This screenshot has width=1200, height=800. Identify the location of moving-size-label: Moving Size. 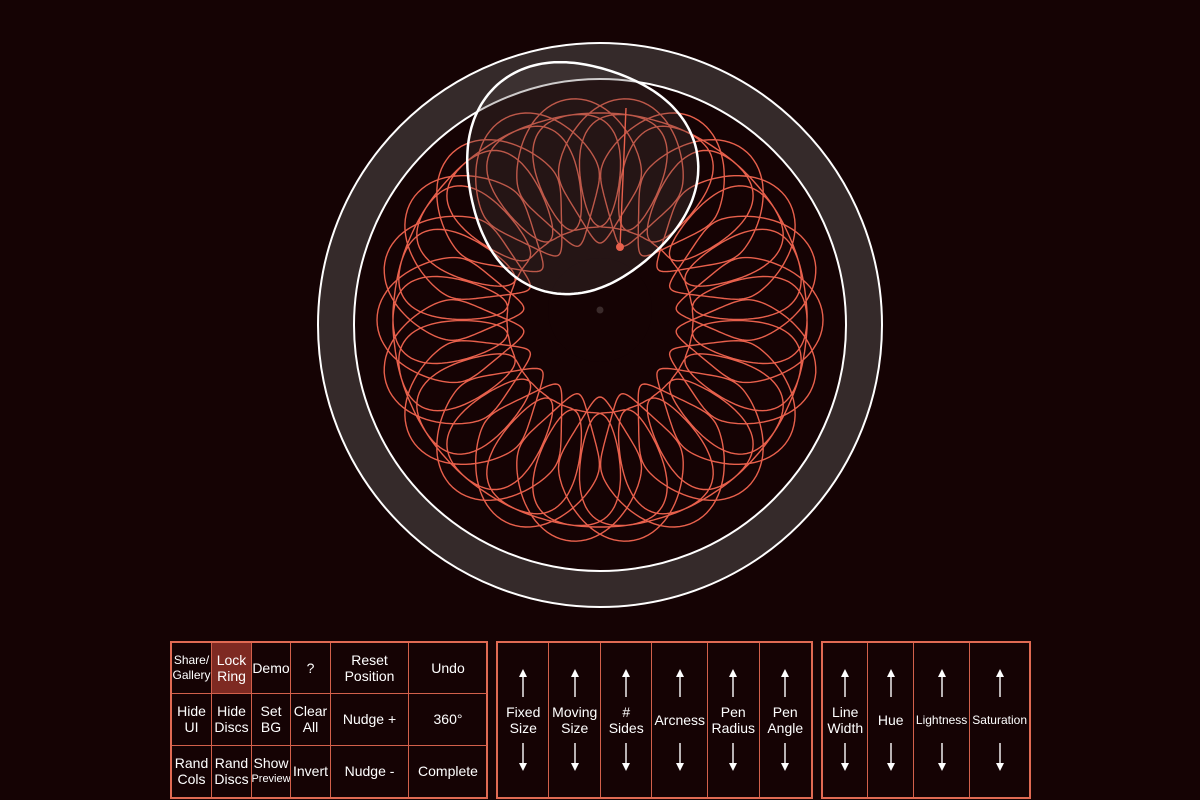
(575, 720).